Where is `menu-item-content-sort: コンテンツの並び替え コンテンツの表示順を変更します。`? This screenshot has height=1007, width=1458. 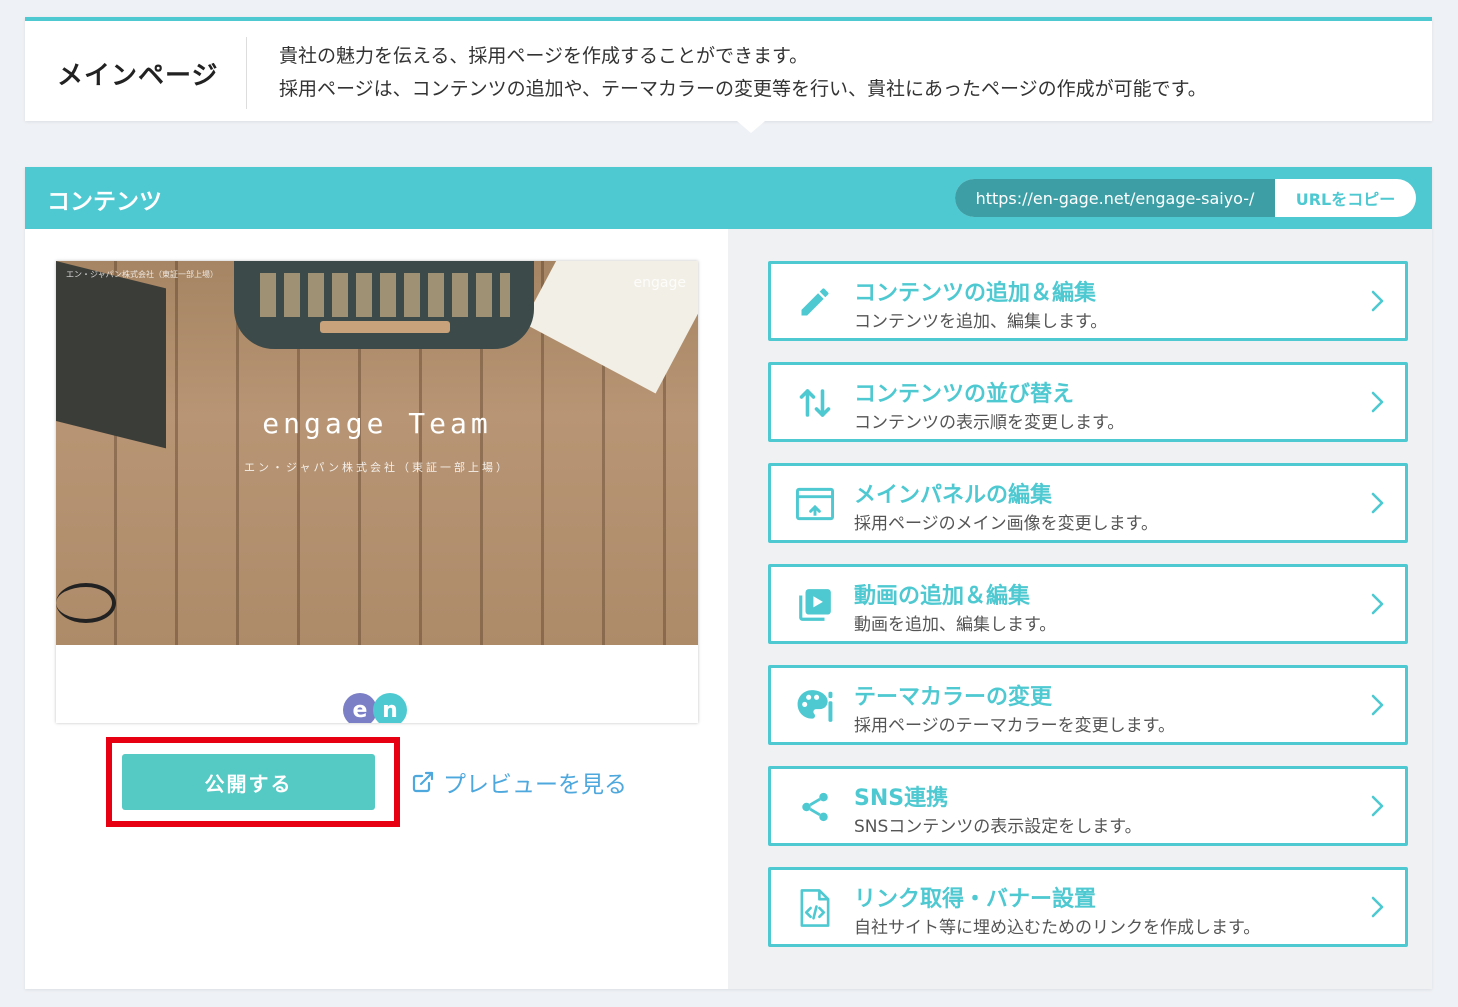
menu-item-content-sort: コンテンツの並び替え コンテンツの表示順を変更します。 is located at coordinates (1088, 402).